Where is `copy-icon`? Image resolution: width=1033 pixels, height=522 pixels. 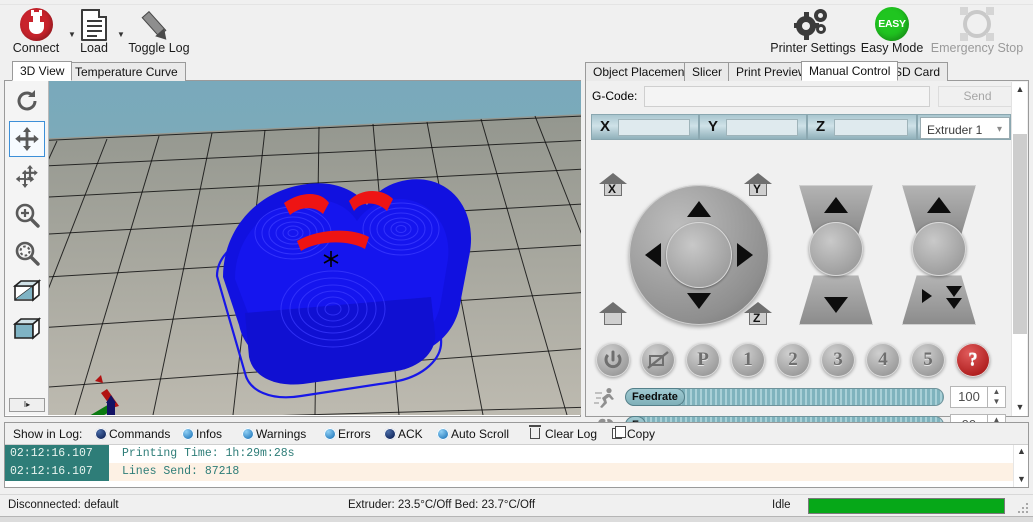
copy-icon is located at coordinates (619, 432).